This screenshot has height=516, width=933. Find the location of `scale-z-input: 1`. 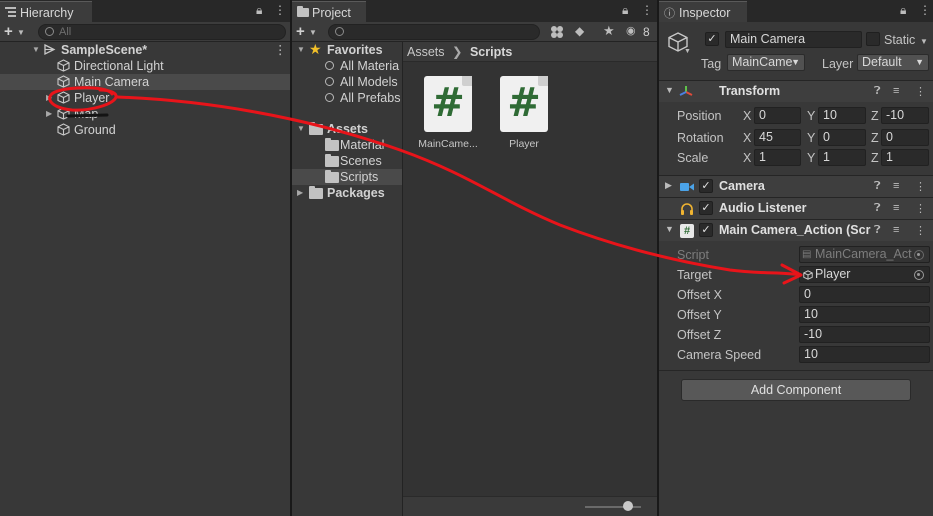

scale-z-input: 1 is located at coordinates (905, 157).